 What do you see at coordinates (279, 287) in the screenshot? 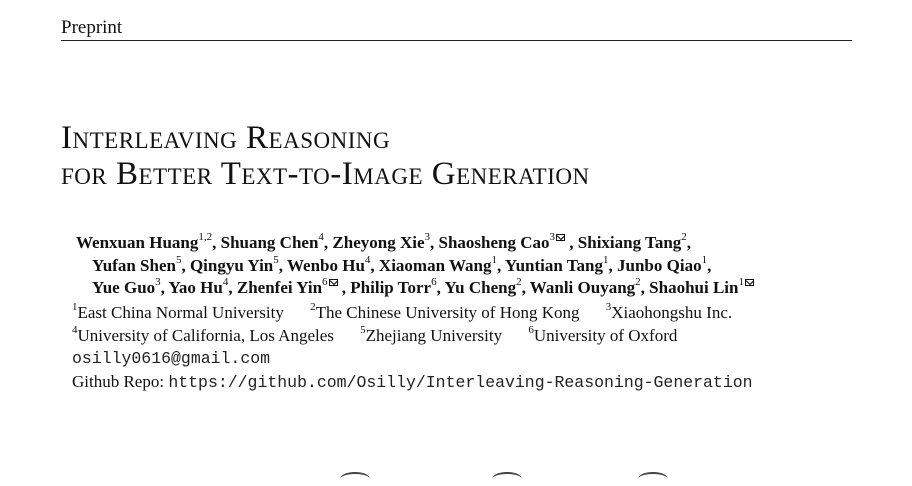
I see `author-name-text: Zhenfei Yin` at bounding box center [279, 287].